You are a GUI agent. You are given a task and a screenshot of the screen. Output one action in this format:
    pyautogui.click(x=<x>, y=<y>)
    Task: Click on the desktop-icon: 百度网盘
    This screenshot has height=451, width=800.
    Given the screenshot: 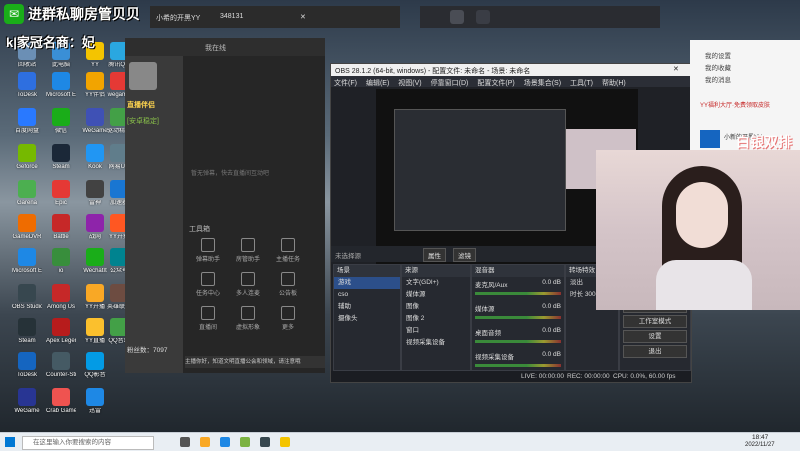 What is the action you would take?
    pyautogui.click(x=27, y=121)
    